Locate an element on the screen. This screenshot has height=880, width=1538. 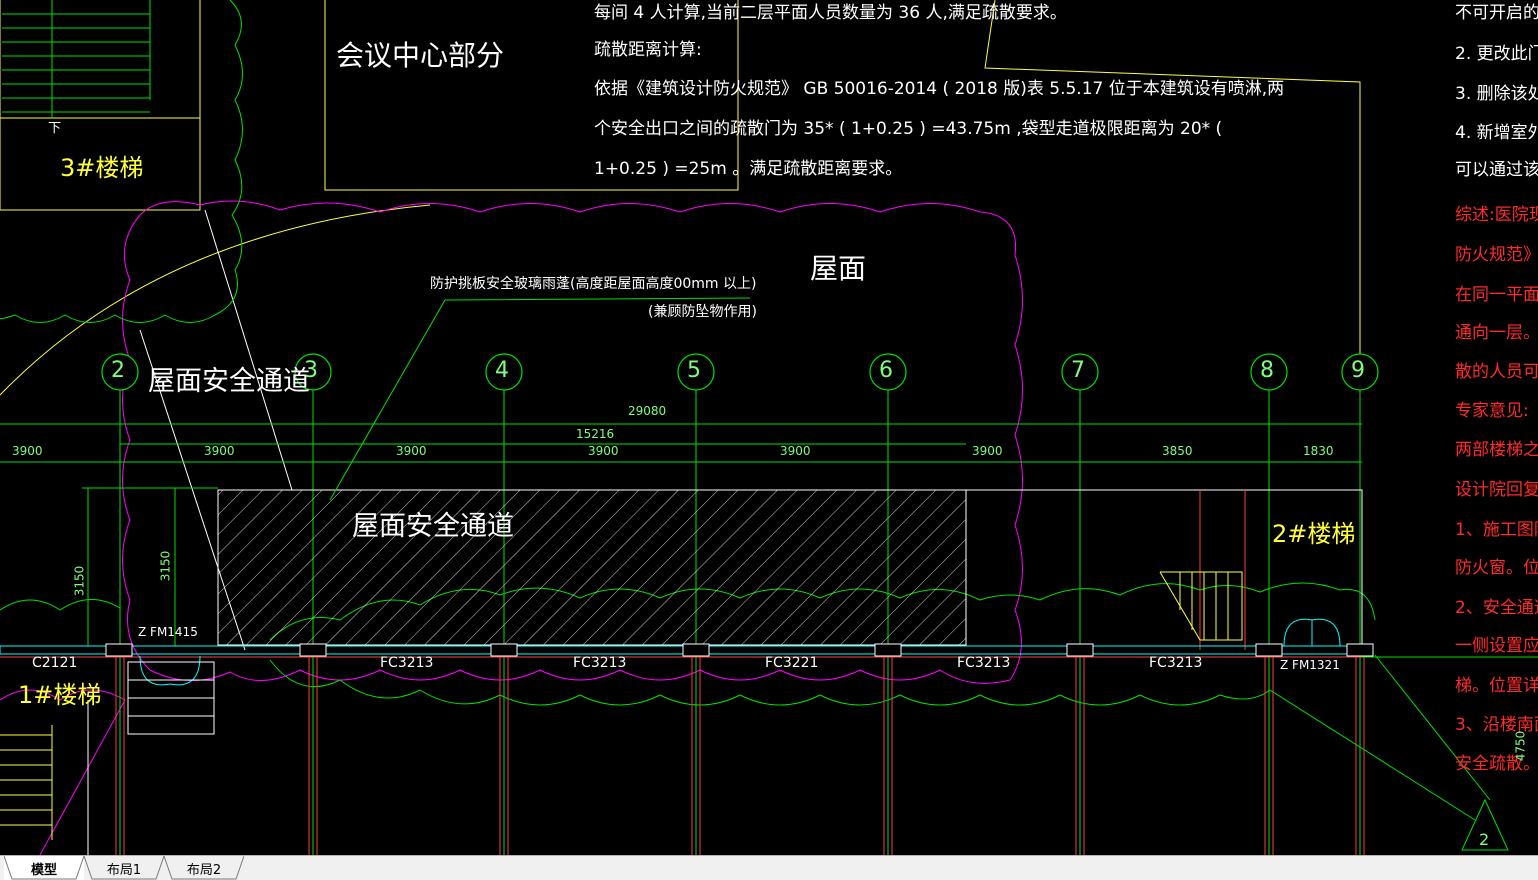
height-dim-1: 3150 is located at coordinates (79, 581).